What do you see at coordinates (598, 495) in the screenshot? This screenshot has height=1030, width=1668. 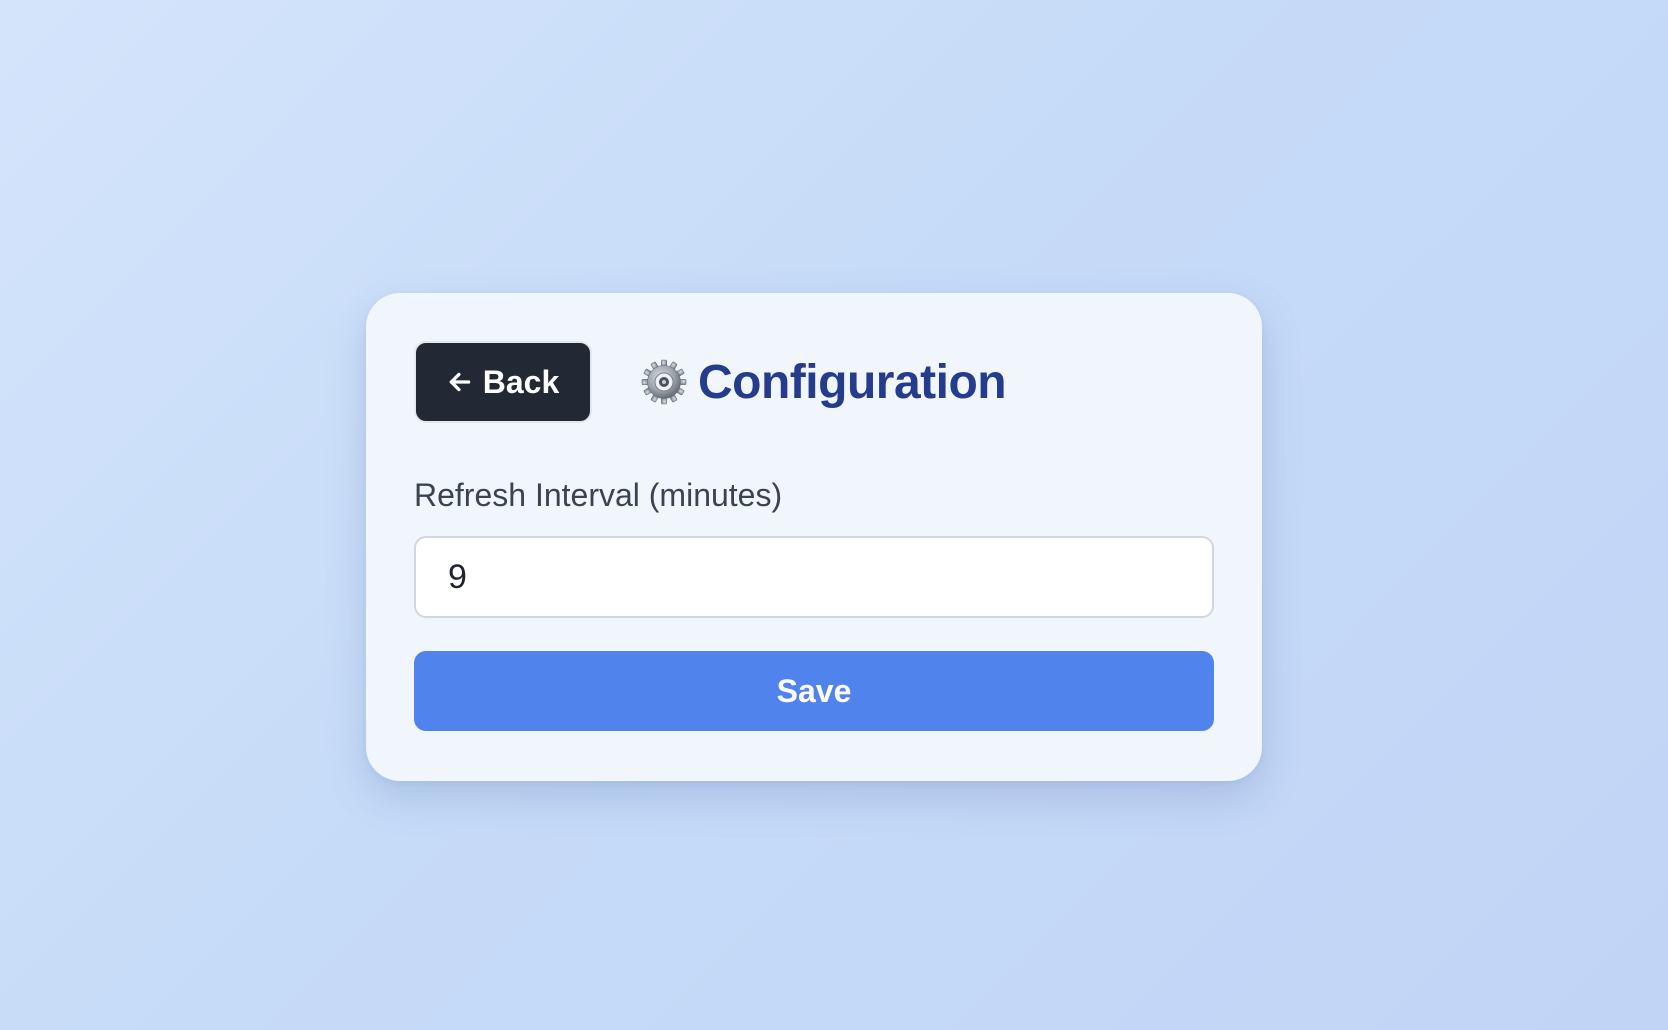 I see `refresh-interval-label: Refresh Interval (minutes)` at bounding box center [598, 495].